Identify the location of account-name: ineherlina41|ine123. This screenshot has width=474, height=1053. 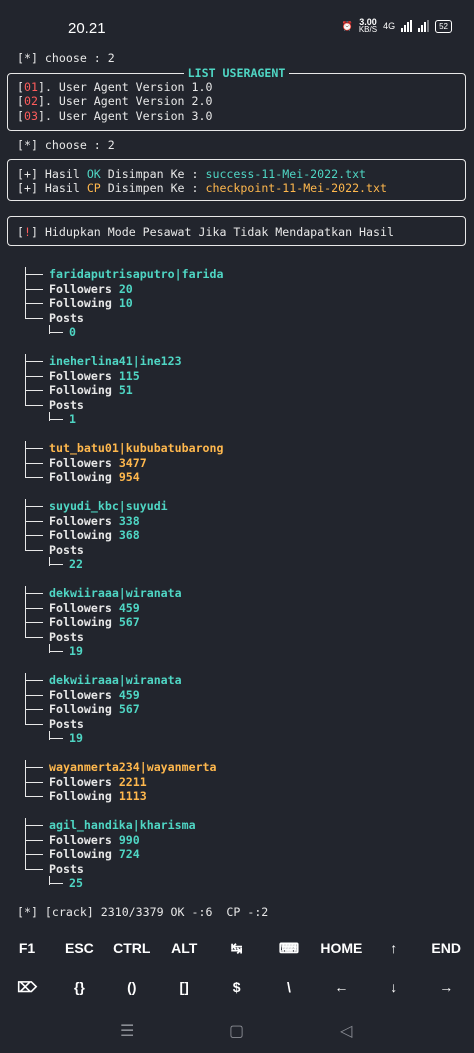
(115, 361).